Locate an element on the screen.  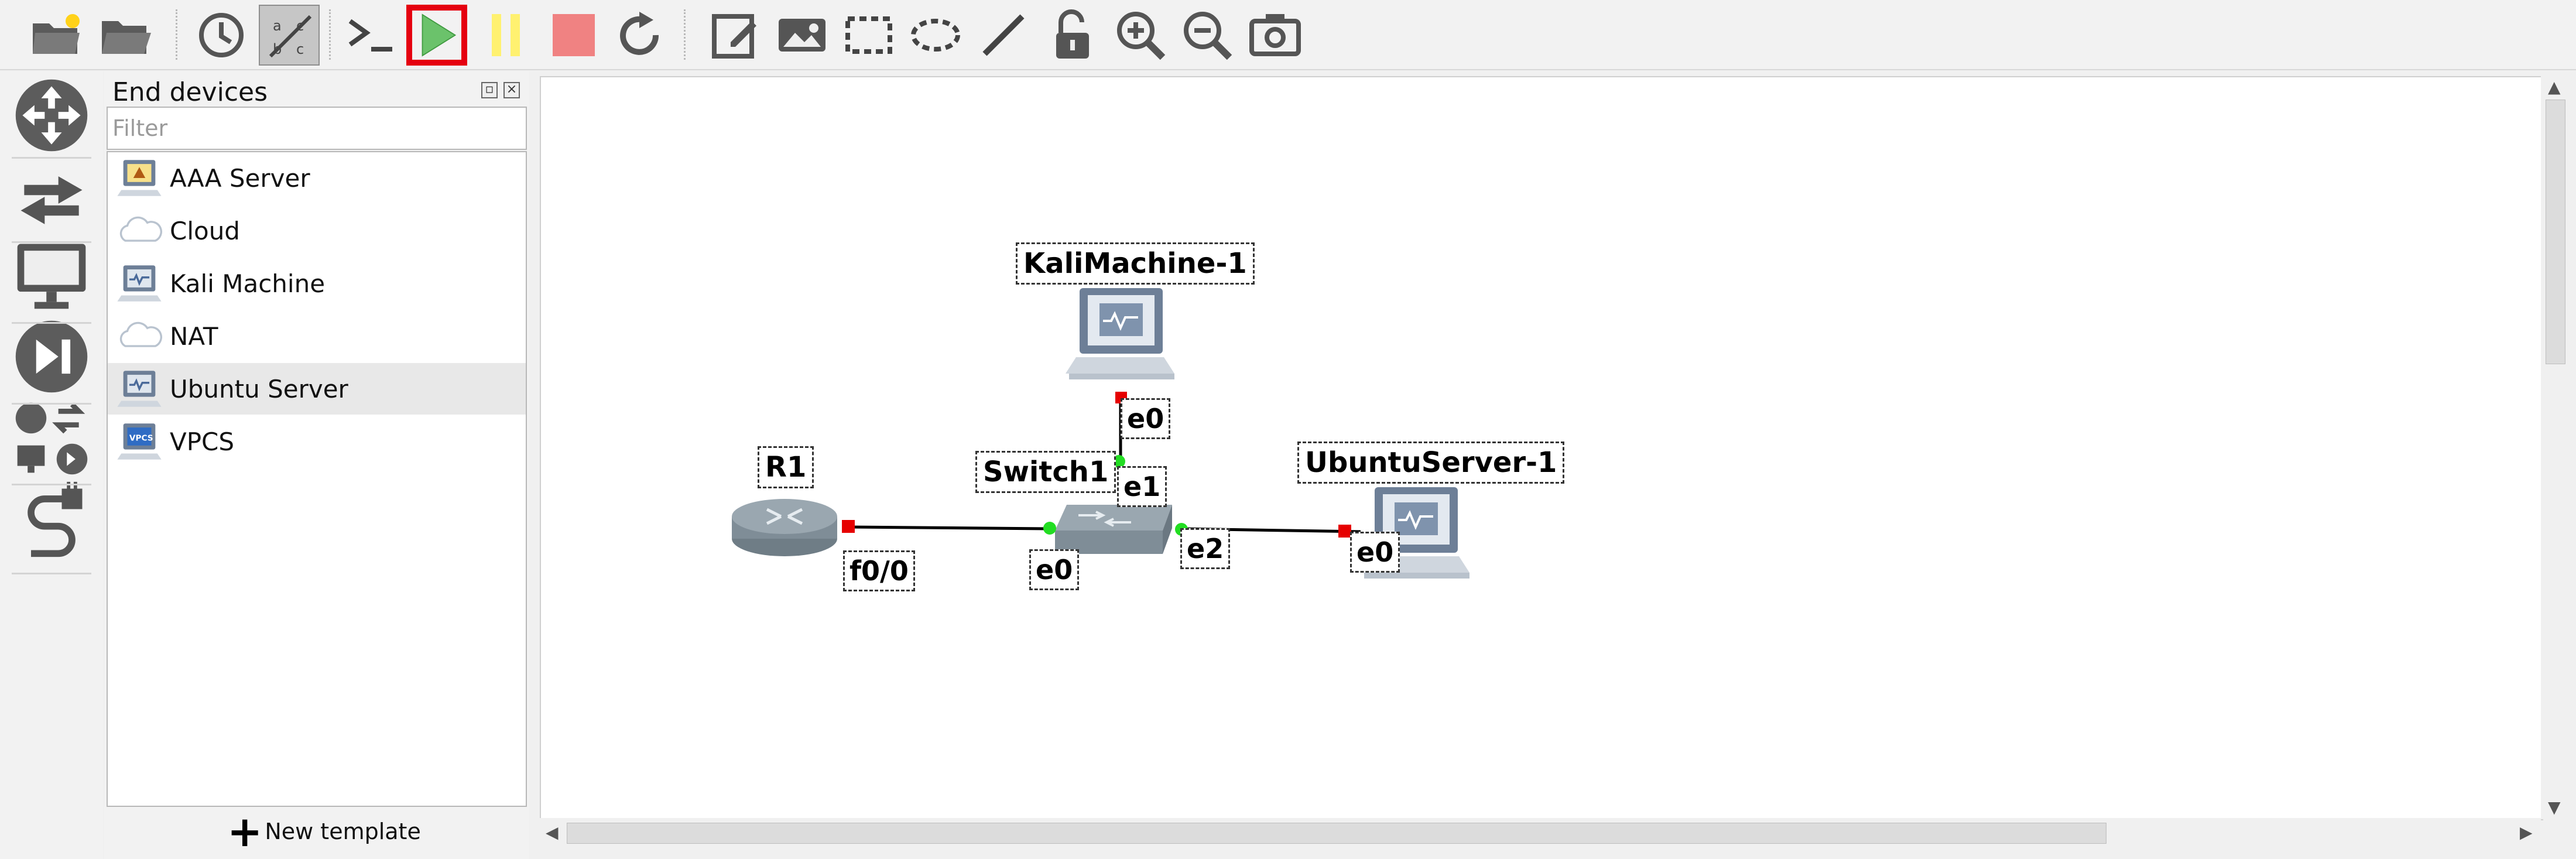
svg-text: a is located at coordinates (277, 26).